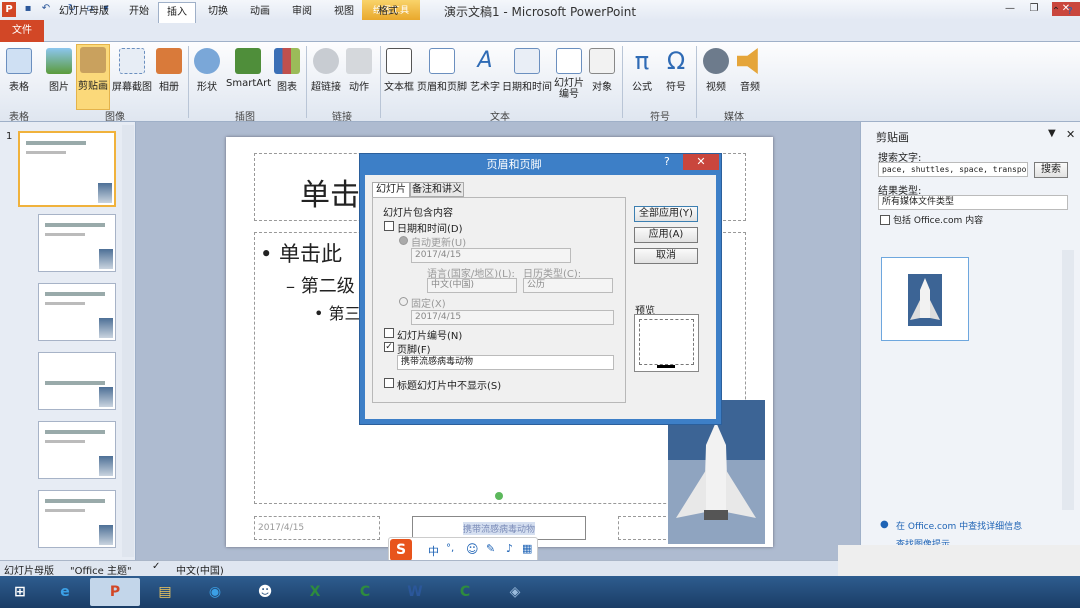 The image size is (1080, 608). Describe the element at coordinates (450, 548) in the screenshot. I see `punctuation-icon: °,` at that location.